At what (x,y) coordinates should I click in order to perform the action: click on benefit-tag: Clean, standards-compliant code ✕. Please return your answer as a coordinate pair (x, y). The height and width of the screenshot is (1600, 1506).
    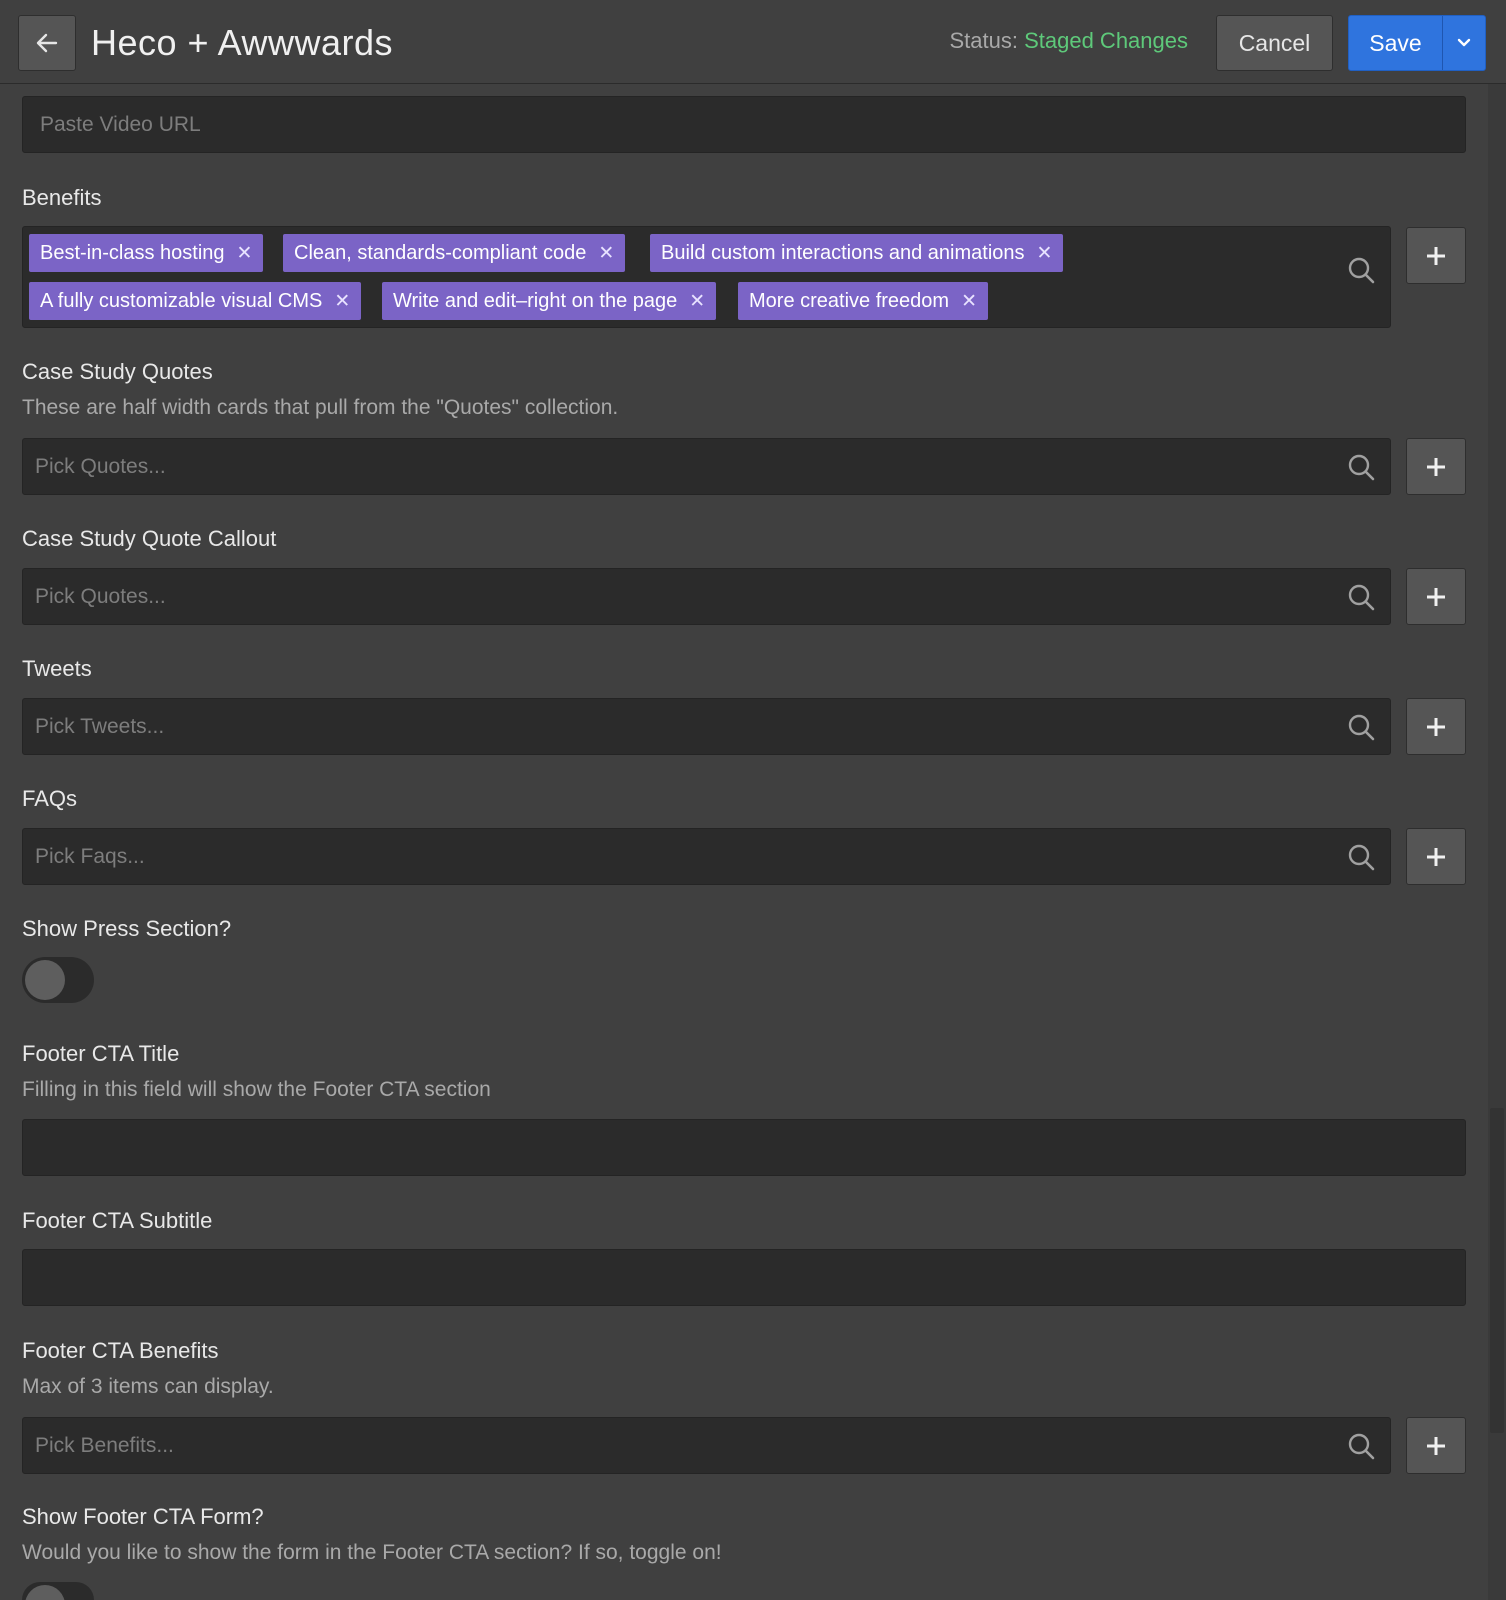
    Looking at the image, I should click on (454, 253).